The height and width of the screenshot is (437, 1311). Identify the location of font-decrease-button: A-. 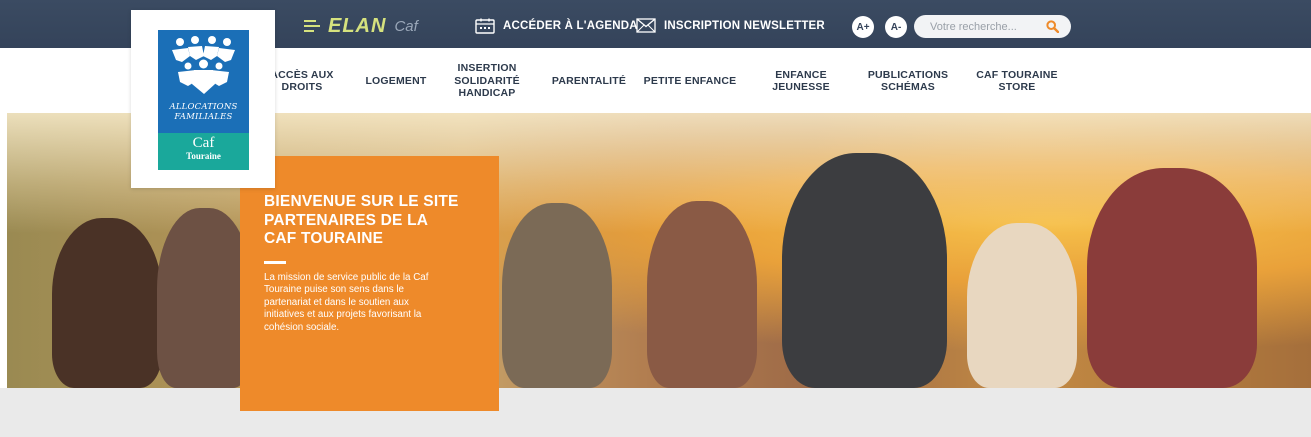
(896, 27).